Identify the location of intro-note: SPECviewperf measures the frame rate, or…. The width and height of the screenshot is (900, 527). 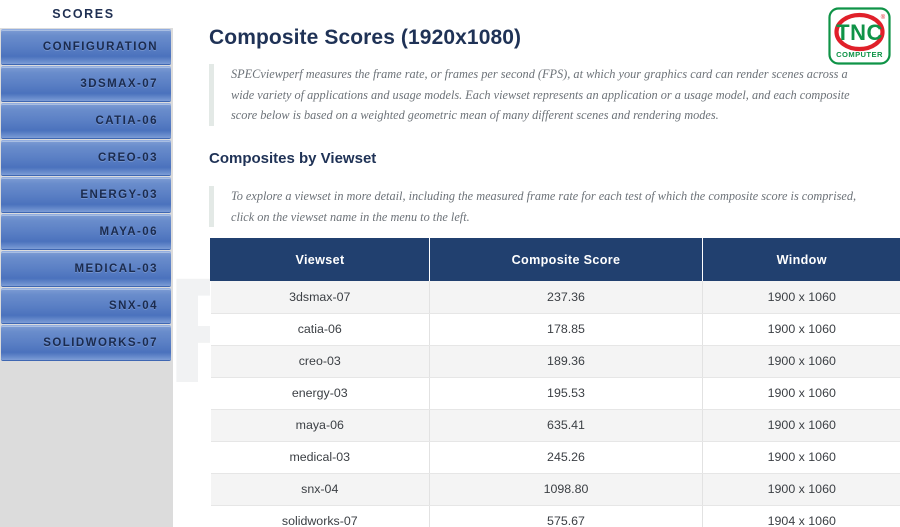
(539, 95).